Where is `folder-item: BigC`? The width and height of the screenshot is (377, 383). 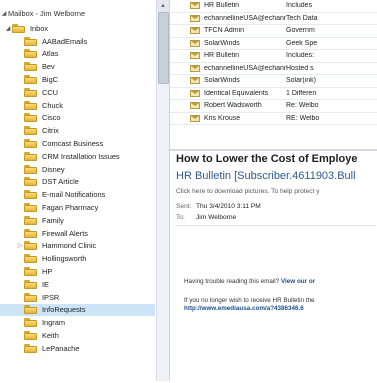
folder-item: BigC is located at coordinates (77, 79).